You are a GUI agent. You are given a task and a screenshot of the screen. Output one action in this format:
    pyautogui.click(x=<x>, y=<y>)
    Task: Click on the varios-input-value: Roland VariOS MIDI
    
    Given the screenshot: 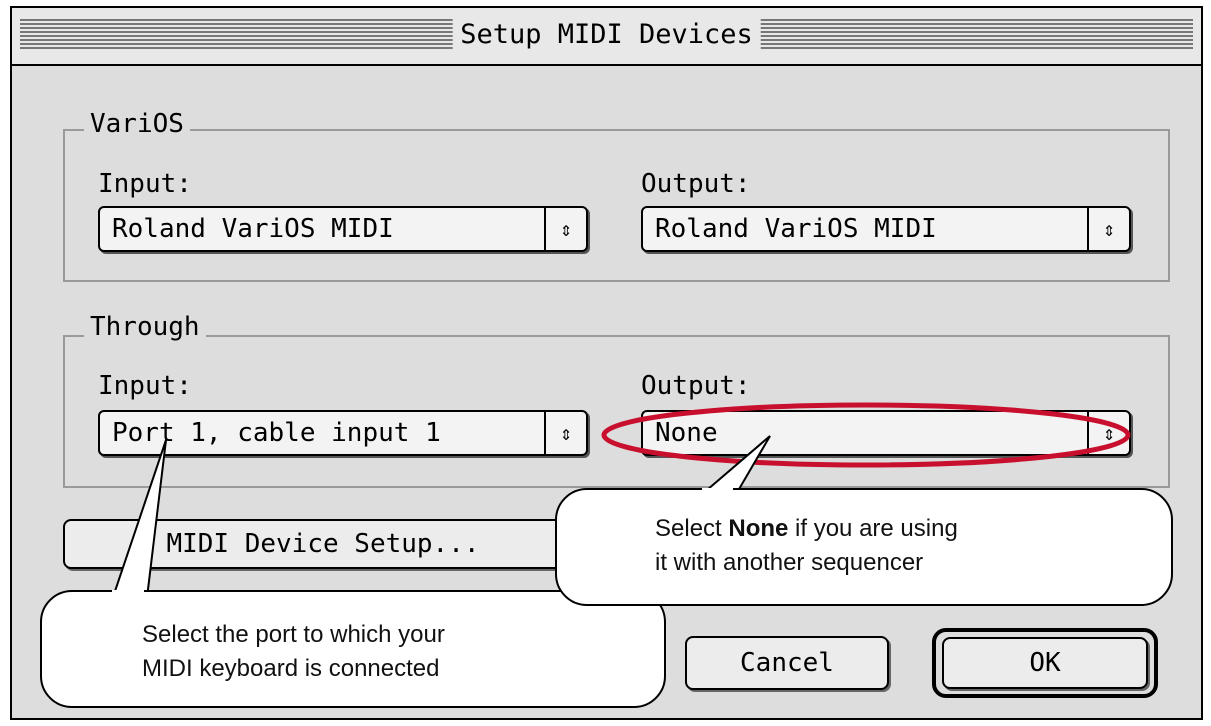 What is the action you would take?
    pyautogui.click(x=253, y=229)
    